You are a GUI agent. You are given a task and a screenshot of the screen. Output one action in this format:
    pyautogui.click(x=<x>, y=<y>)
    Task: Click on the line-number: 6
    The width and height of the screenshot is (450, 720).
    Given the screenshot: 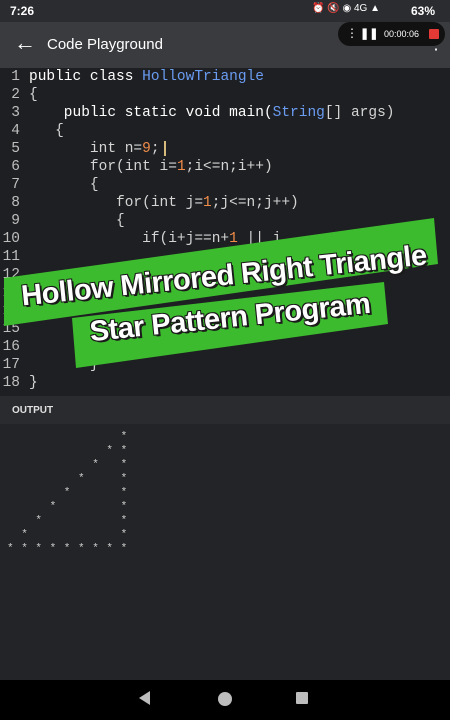 What is the action you would take?
    pyautogui.click(x=15, y=167)
    